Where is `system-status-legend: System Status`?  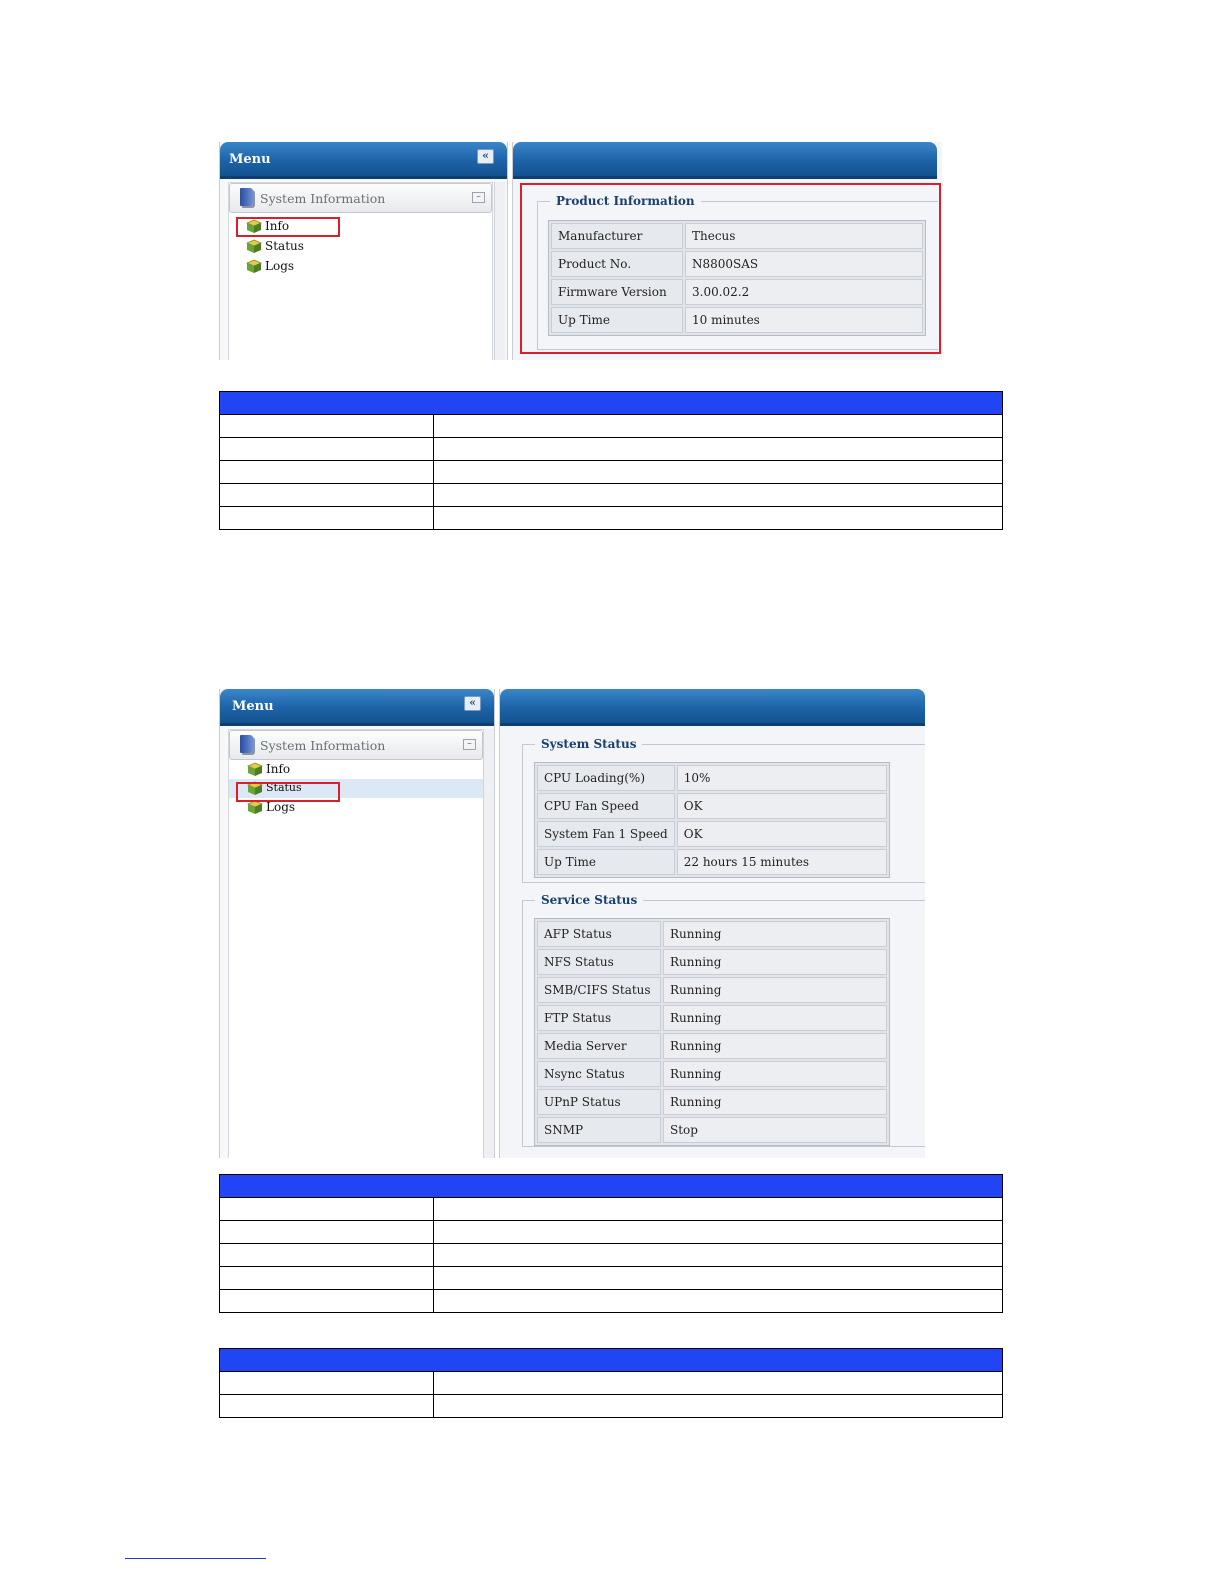
system-status-legend: System Status is located at coordinates (589, 744).